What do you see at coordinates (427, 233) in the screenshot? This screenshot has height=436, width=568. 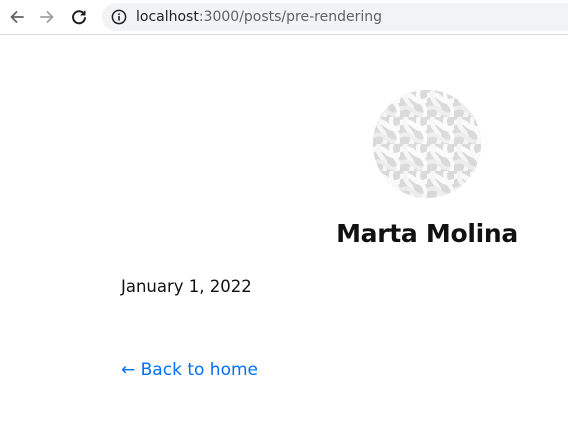 I see `author-name: Marta Molina` at bounding box center [427, 233].